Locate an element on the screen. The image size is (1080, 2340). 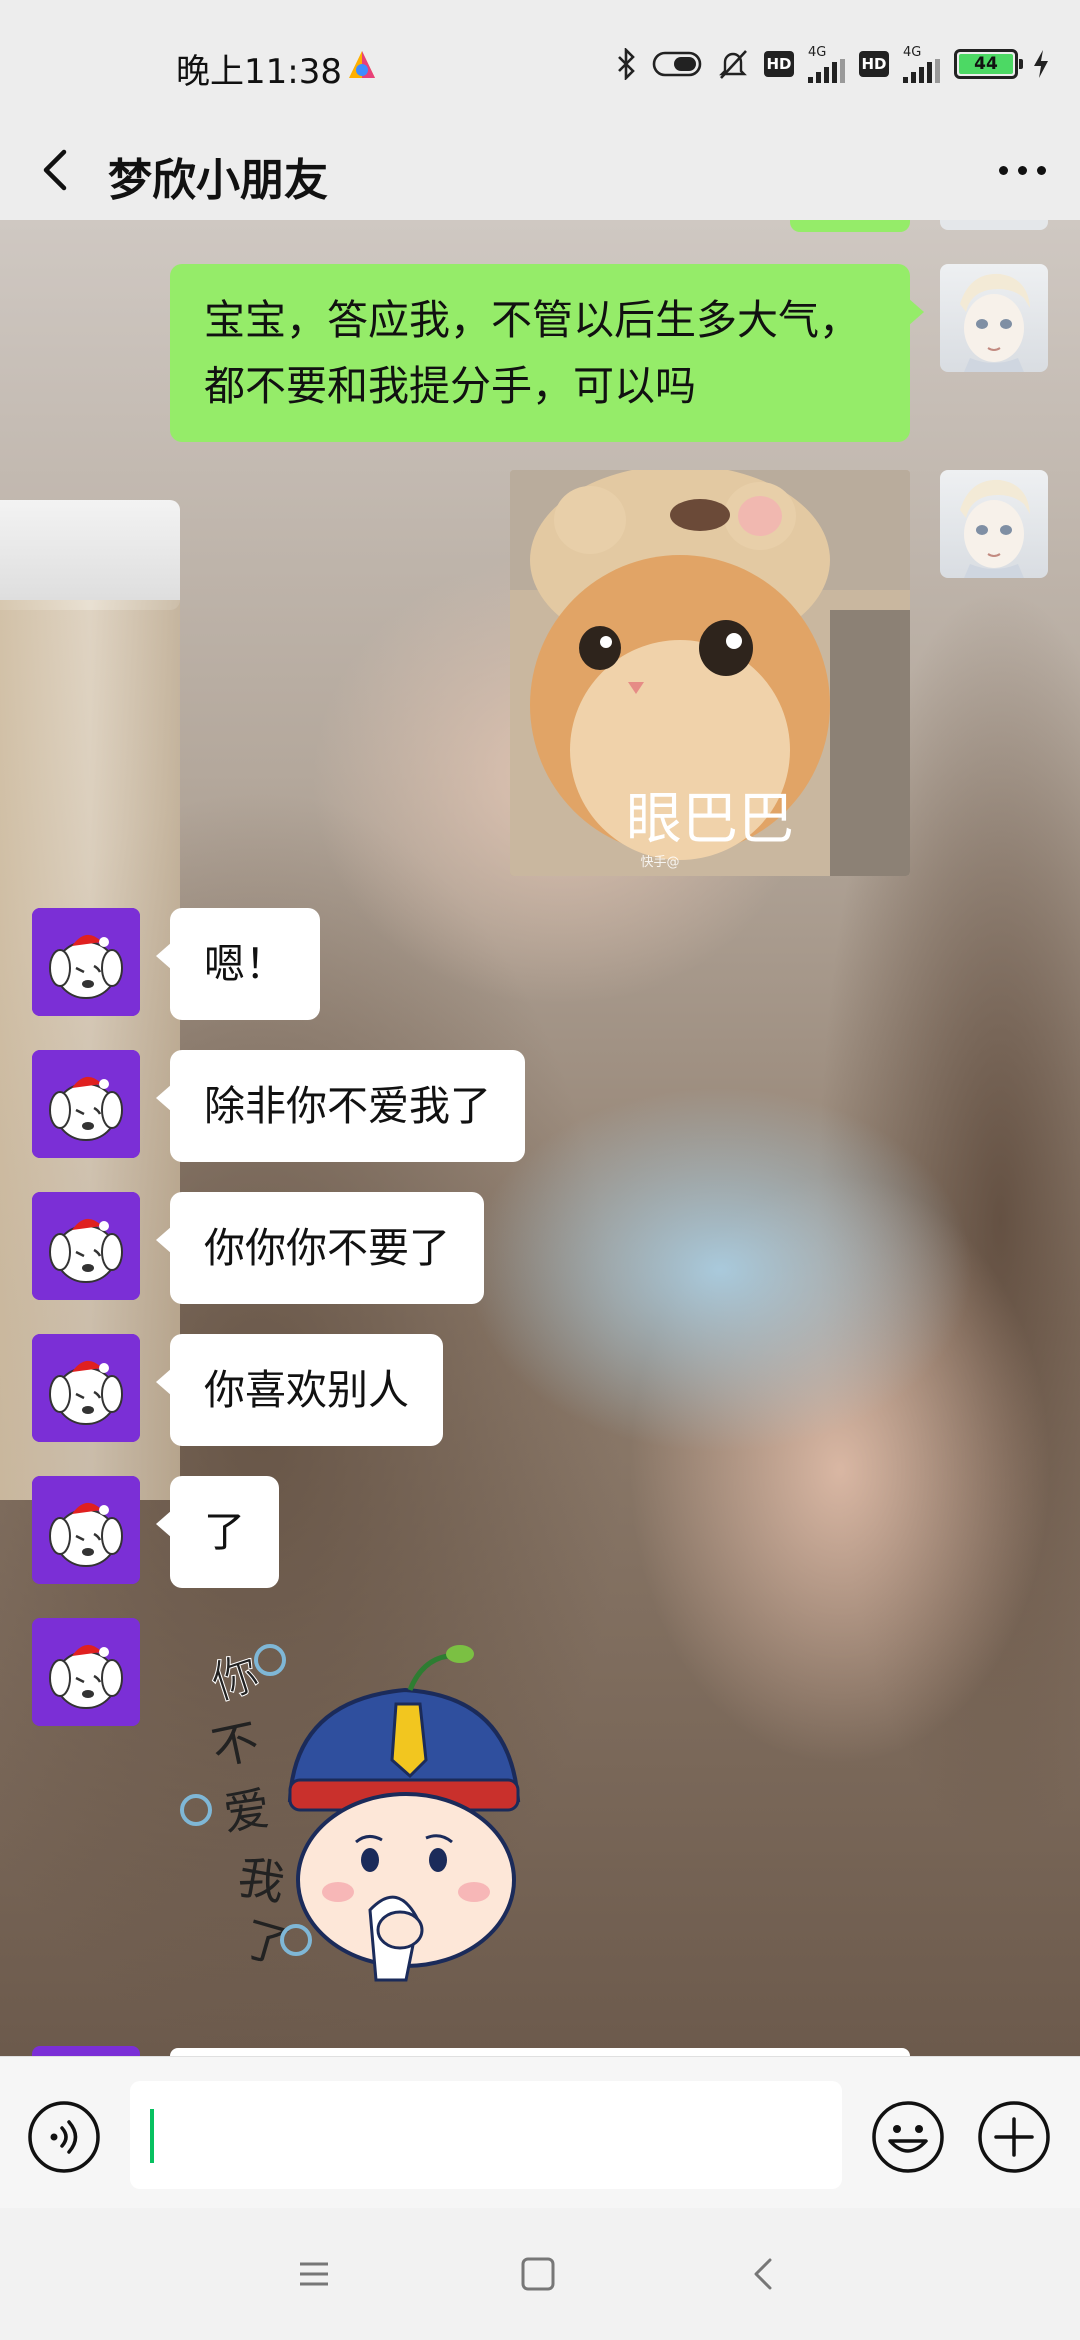
signal-icon-2: 4G is located at coordinates (921, 64).